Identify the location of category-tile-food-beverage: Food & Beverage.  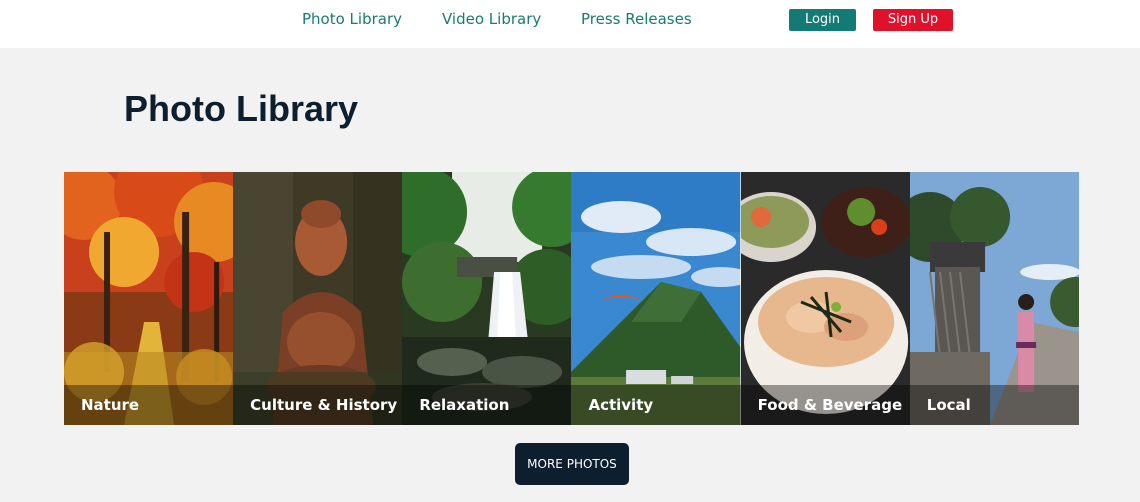
(825, 298).